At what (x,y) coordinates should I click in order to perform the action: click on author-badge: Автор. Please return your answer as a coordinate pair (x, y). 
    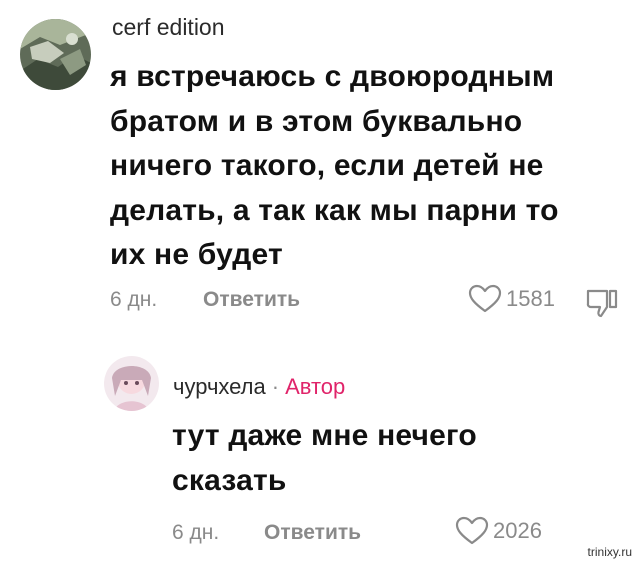
    Looking at the image, I should click on (315, 386).